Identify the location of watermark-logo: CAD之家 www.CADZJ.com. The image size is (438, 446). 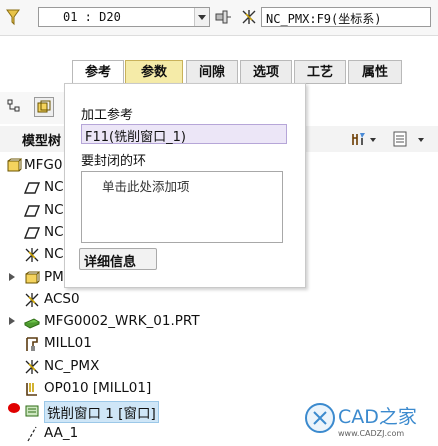
(368, 418).